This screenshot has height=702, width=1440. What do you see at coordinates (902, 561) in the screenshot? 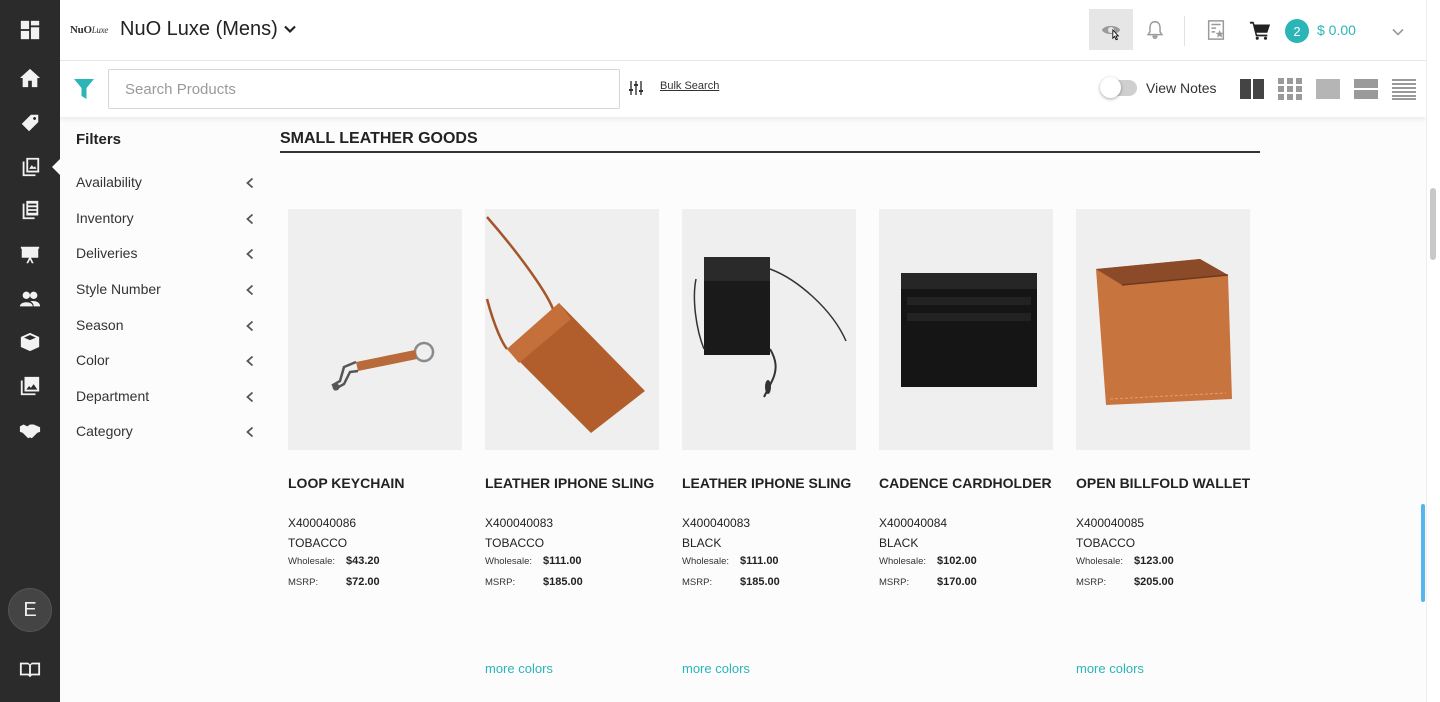
I see `wholesale-label: Wholesale:` at bounding box center [902, 561].